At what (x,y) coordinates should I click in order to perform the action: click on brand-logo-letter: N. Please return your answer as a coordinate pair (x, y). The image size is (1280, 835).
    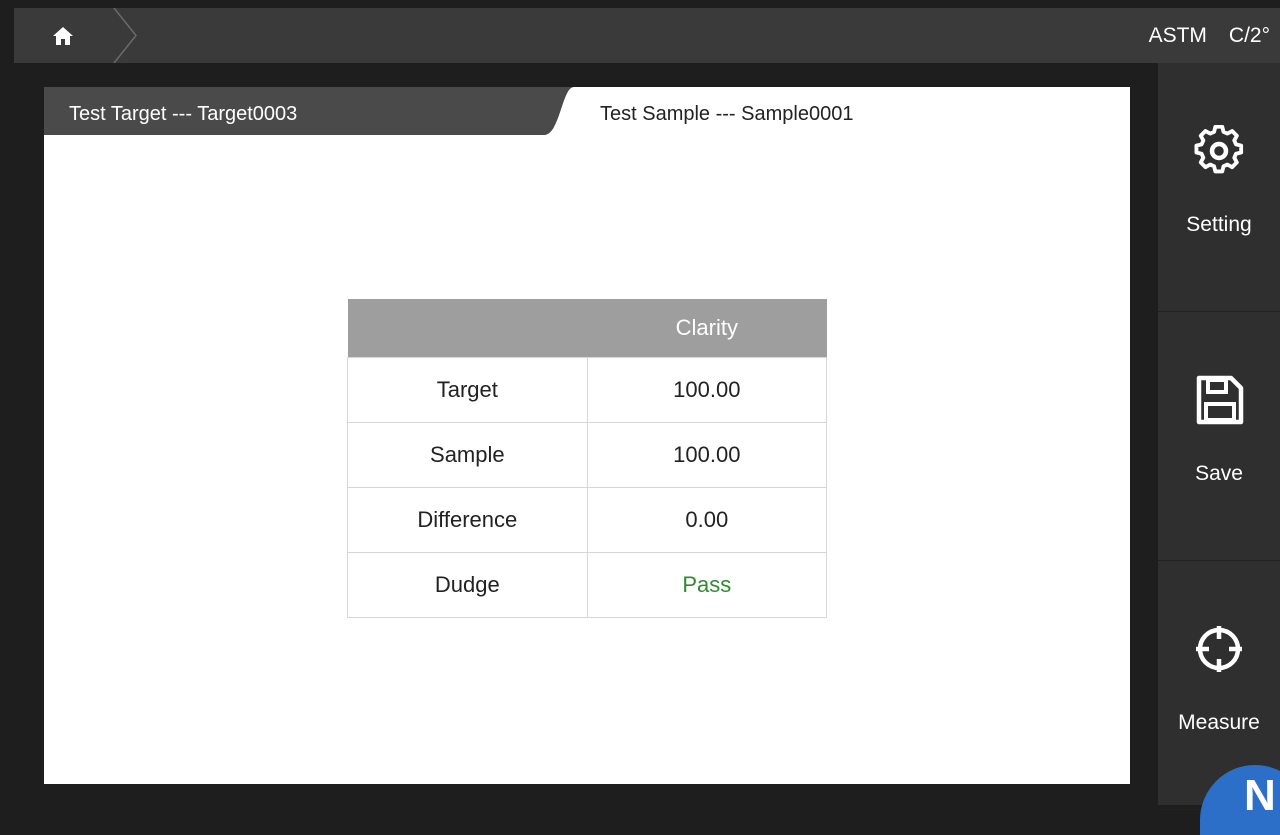
    Looking at the image, I should click on (1260, 795).